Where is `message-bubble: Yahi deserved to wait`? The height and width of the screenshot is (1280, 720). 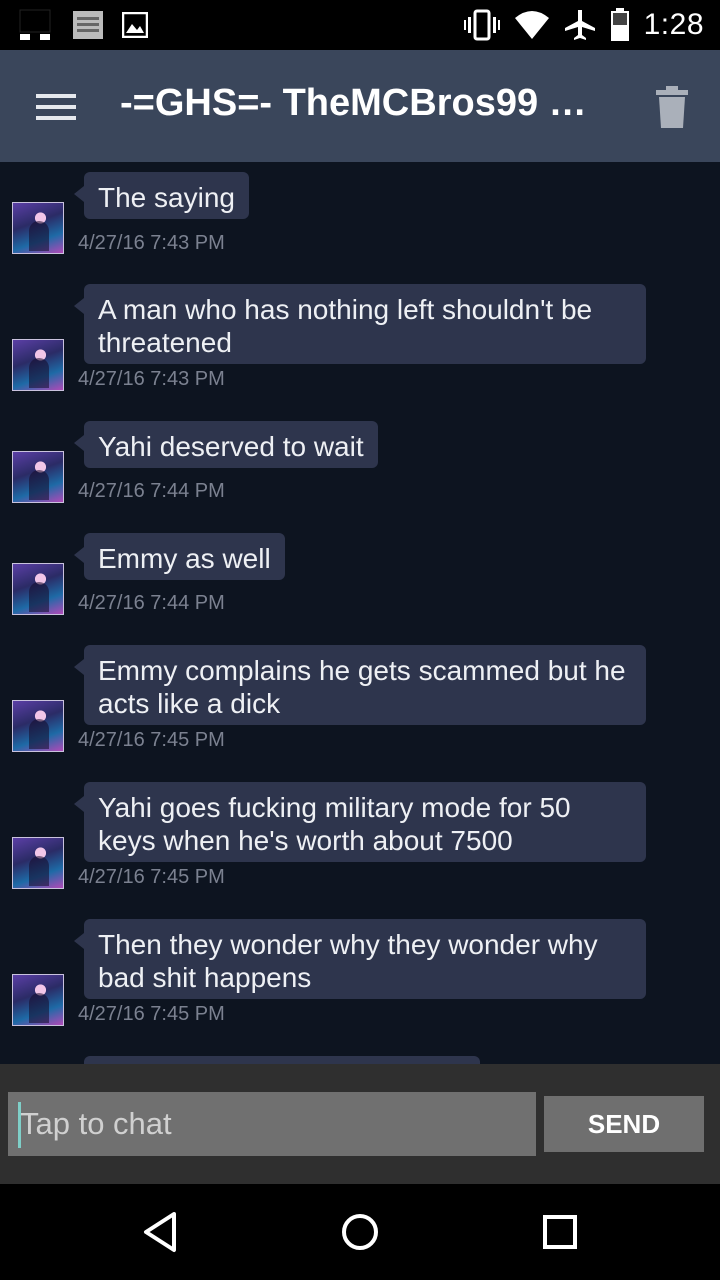
message-bubble: Yahi deserved to wait is located at coordinates (226, 444).